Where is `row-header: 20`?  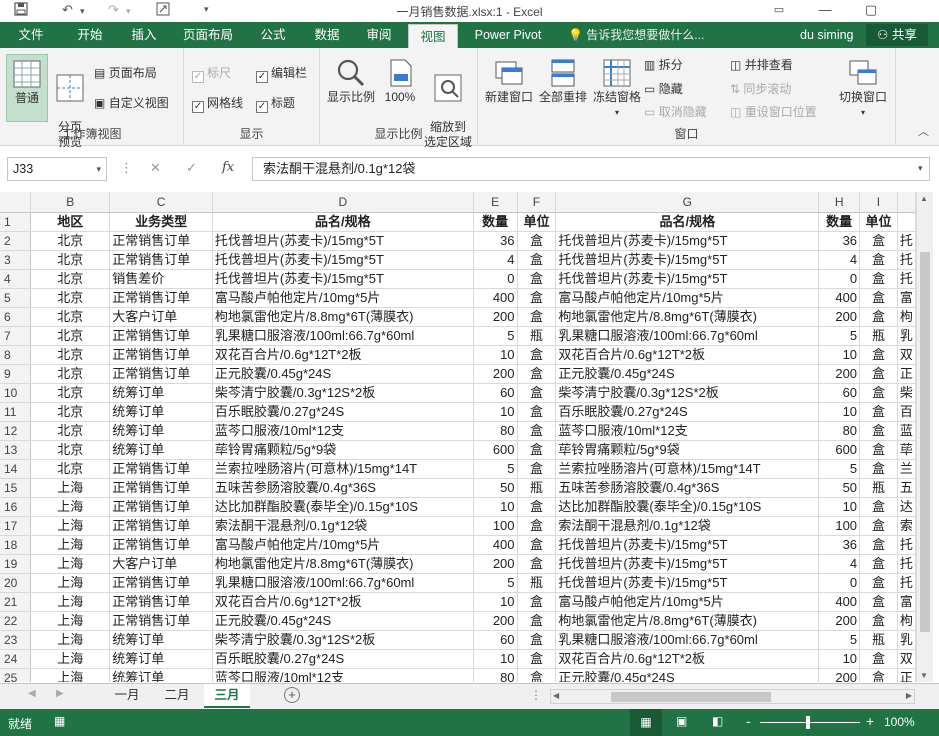 row-header: 20 is located at coordinates (16, 583).